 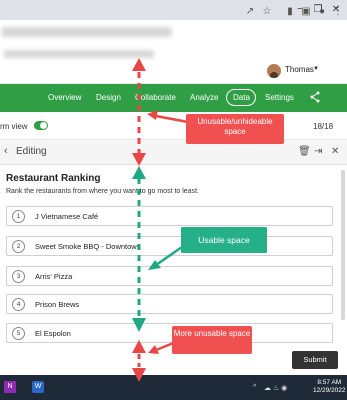 I want to click on rank-label: Sweet Smoke BBQ - Downtown, so click(x=88, y=246).